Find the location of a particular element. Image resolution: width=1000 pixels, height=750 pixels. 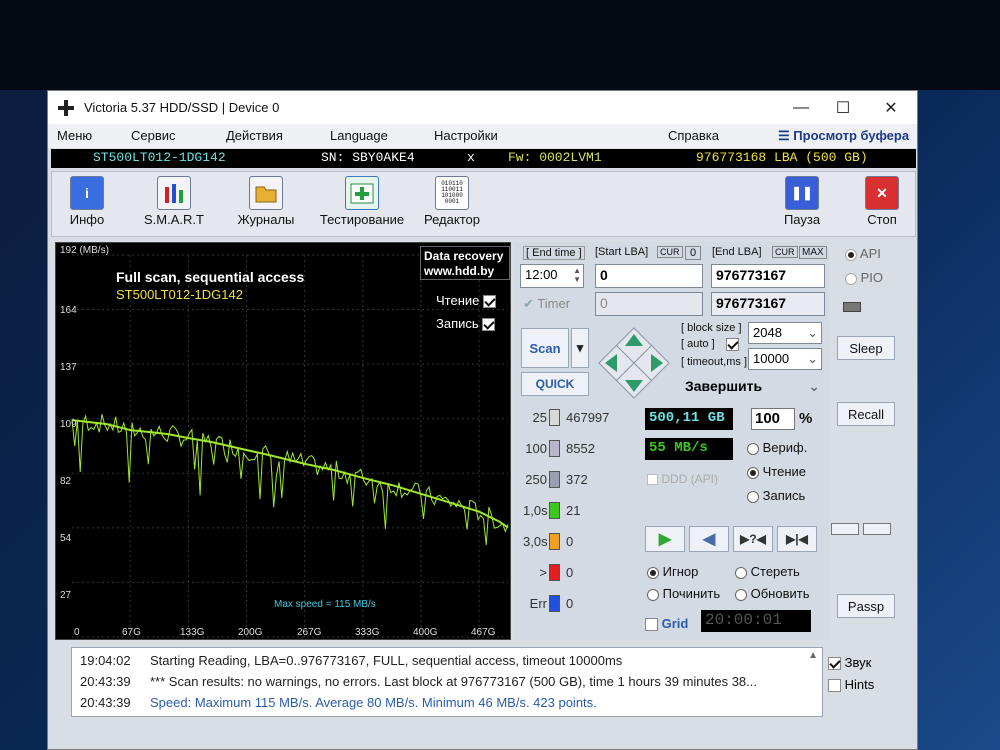

end-time-spinner-icon: ▲ ▼ is located at coordinates (577, 275).